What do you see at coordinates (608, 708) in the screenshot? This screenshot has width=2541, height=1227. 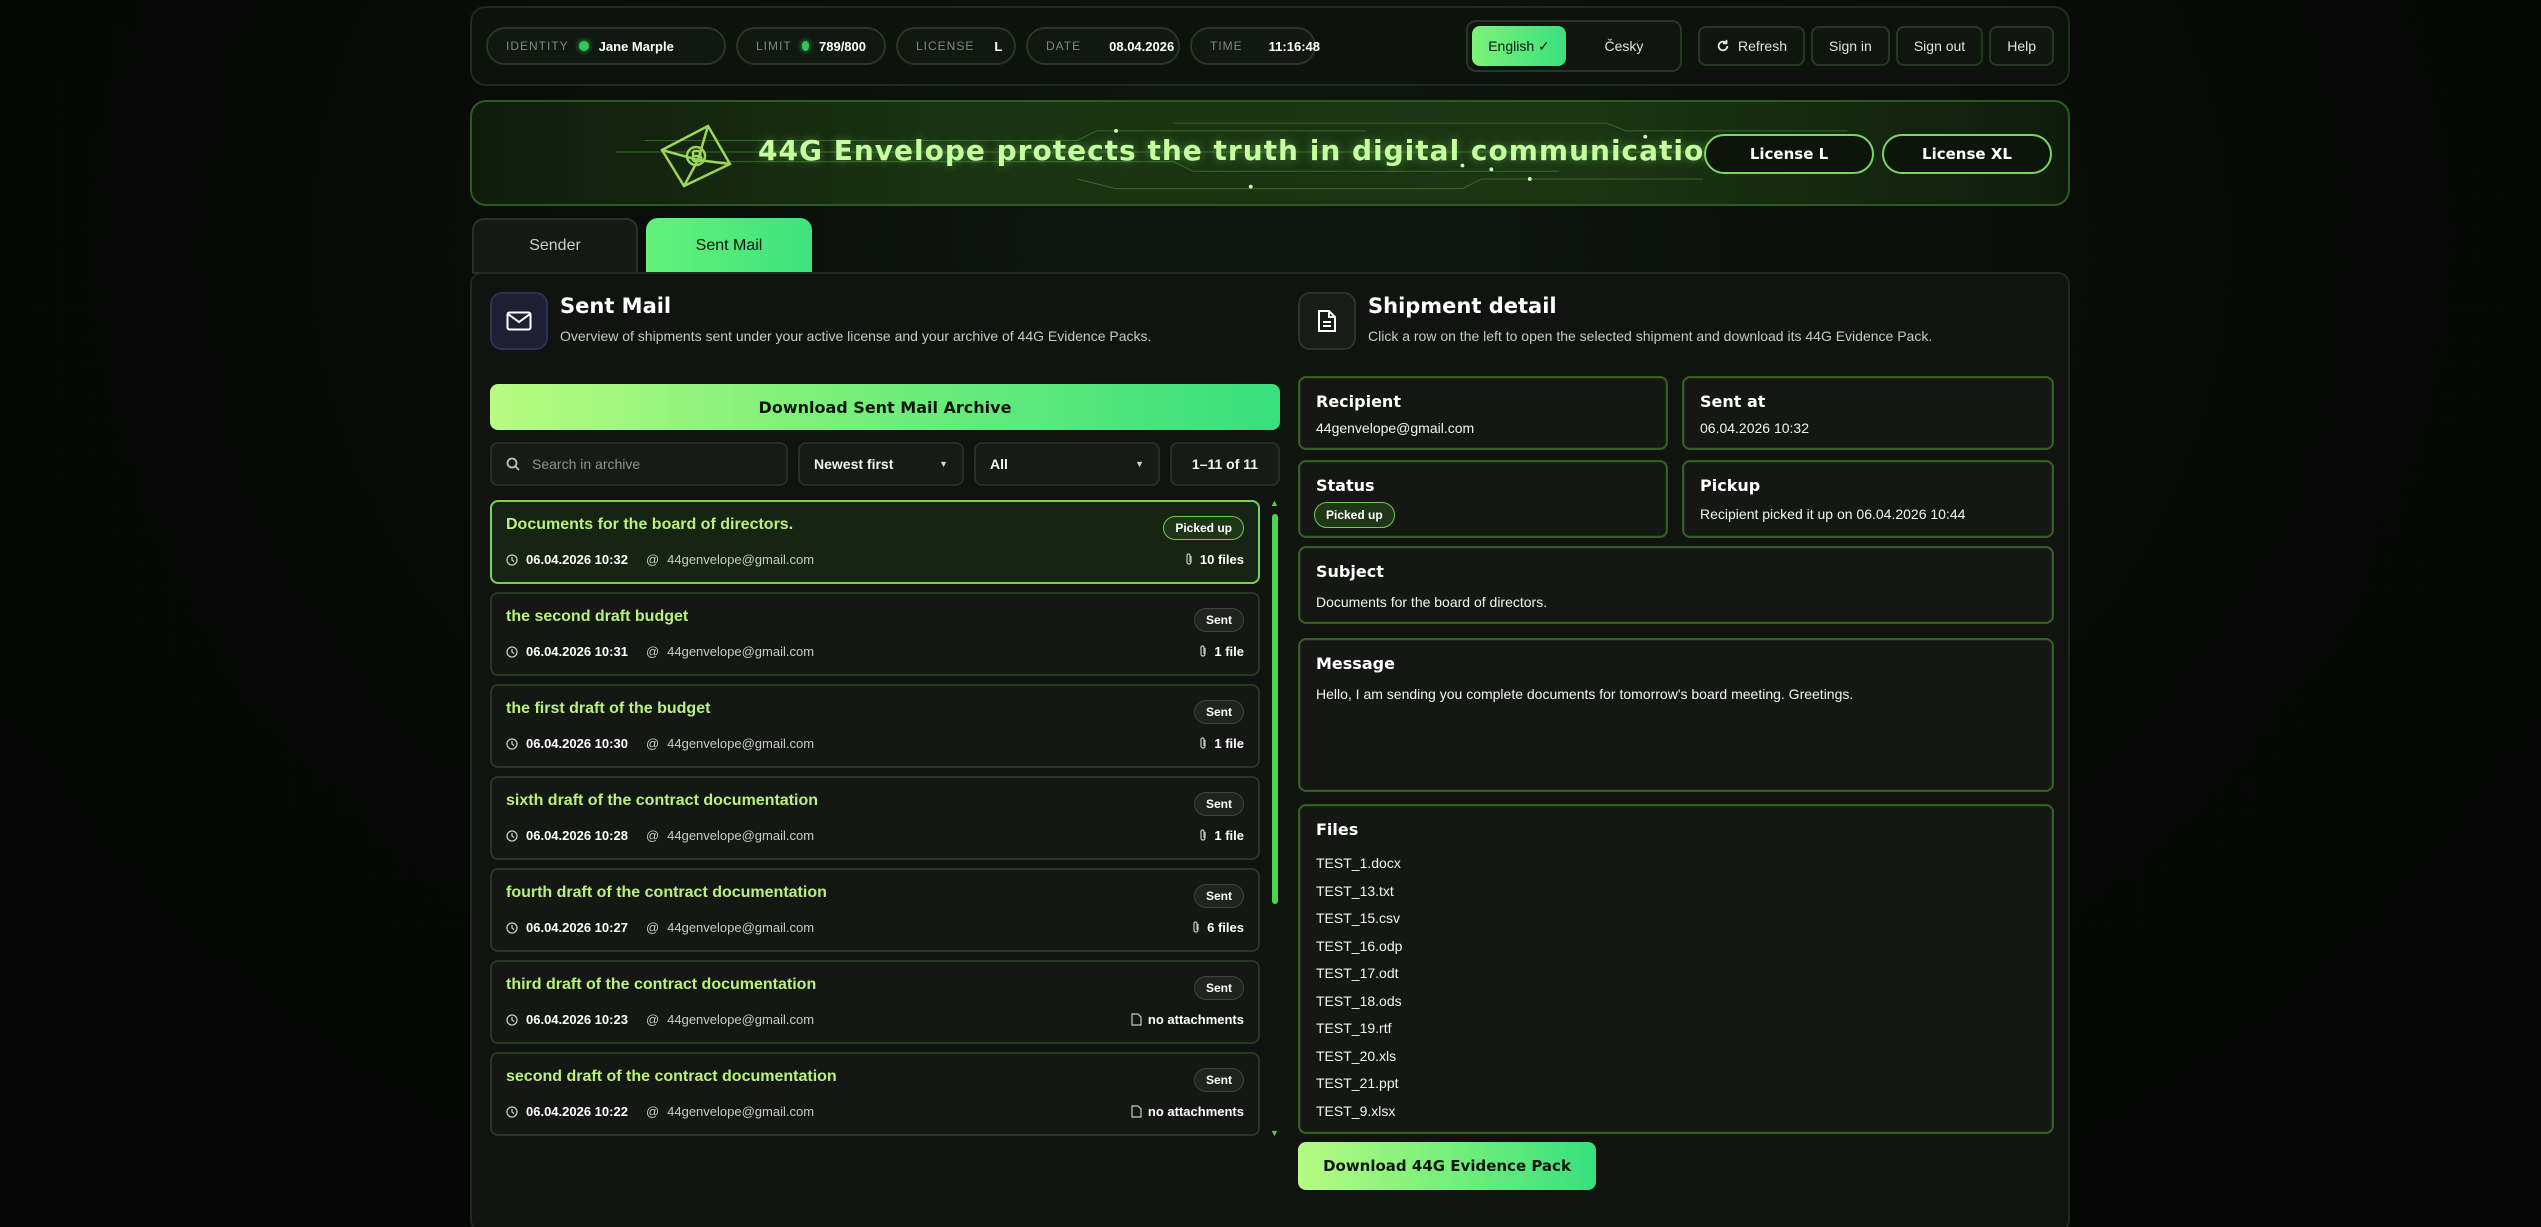 I see `item-title: the first draft of the budget` at bounding box center [608, 708].